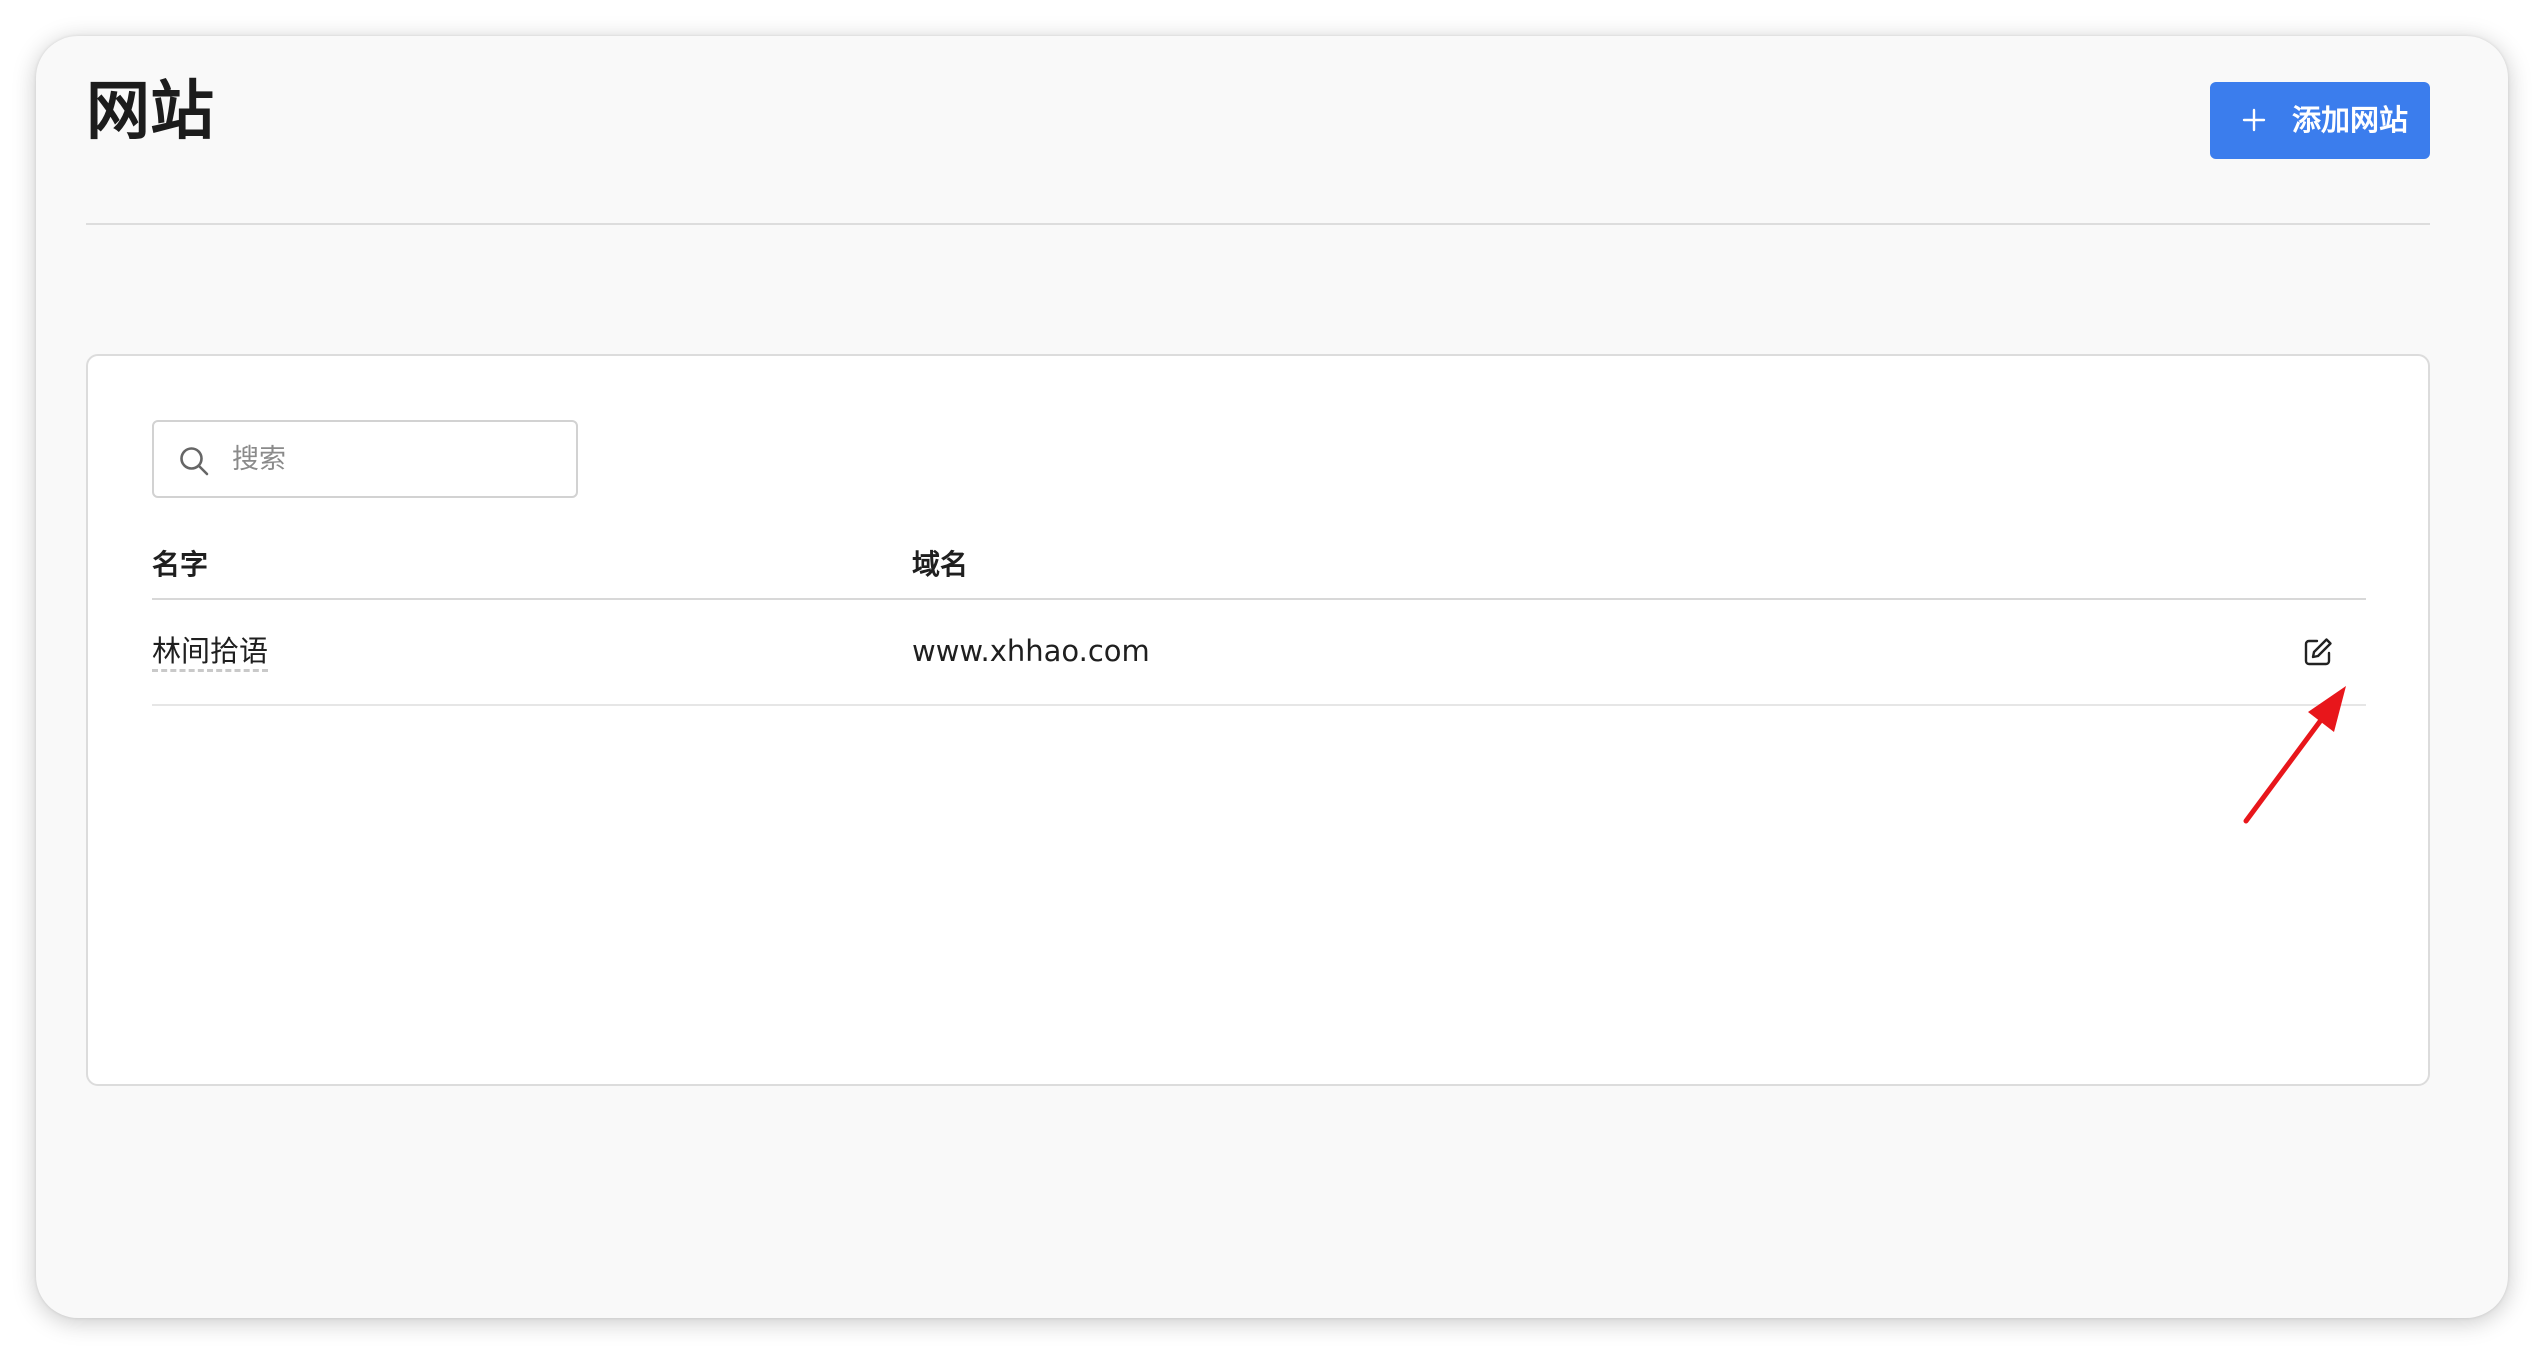  What do you see at coordinates (2350, 120) in the screenshot?
I see `add-website-button-label: 添加网站` at bounding box center [2350, 120].